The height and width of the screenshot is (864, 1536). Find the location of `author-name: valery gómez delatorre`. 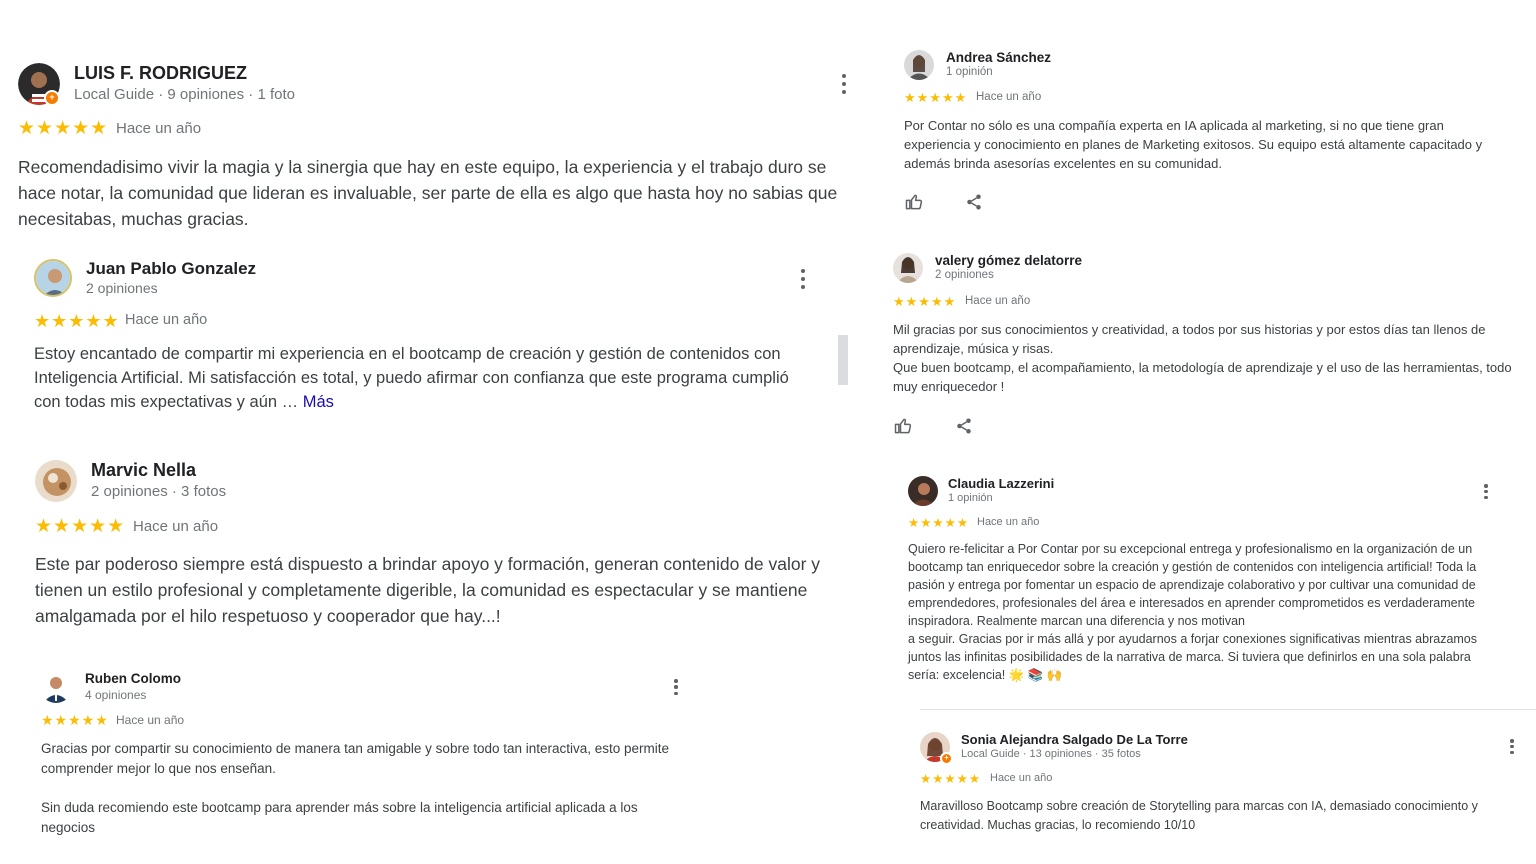

author-name: valery gómez delatorre is located at coordinates (1008, 260).